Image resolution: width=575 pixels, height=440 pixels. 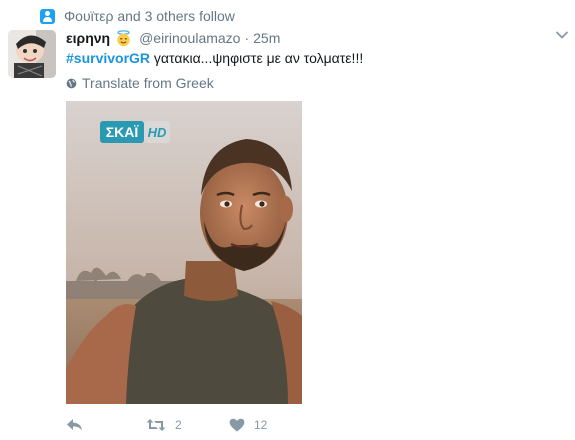 I want to click on reply-icon, so click(x=74, y=425).